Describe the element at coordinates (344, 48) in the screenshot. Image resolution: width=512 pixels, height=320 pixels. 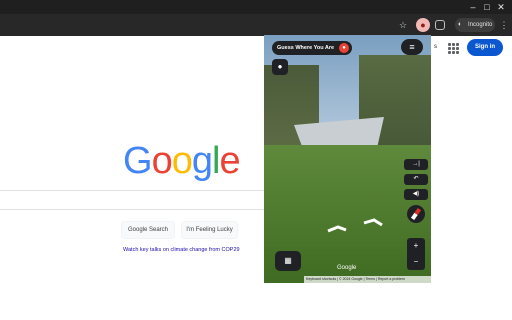
I see `location-pin-icon: ●` at that location.